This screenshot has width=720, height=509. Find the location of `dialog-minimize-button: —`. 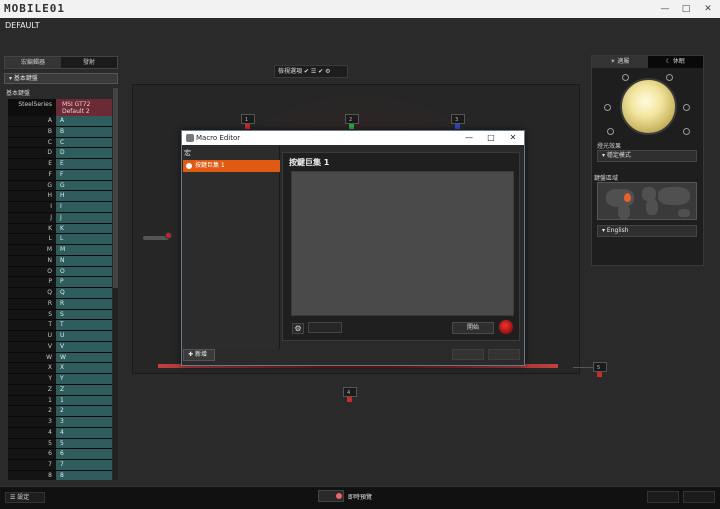

dialog-minimize-button: — is located at coordinates (469, 138).